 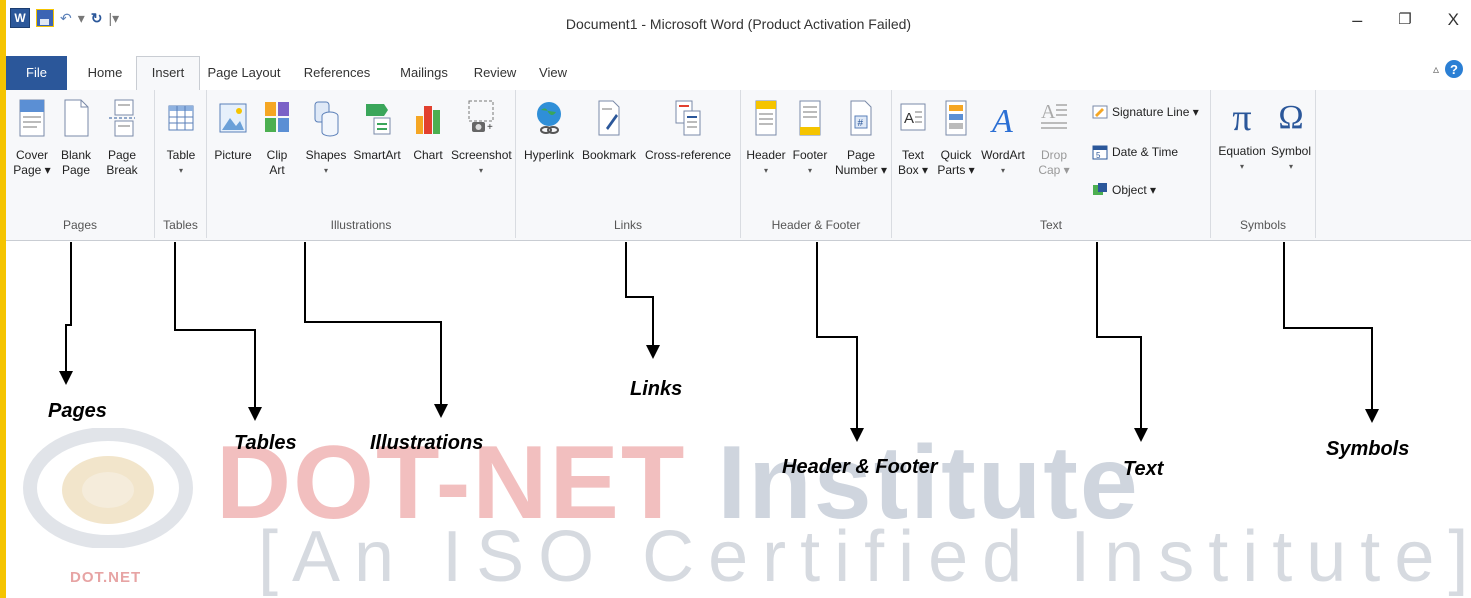 I want to click on arrowhead-text, so click(x=1141, y=435).